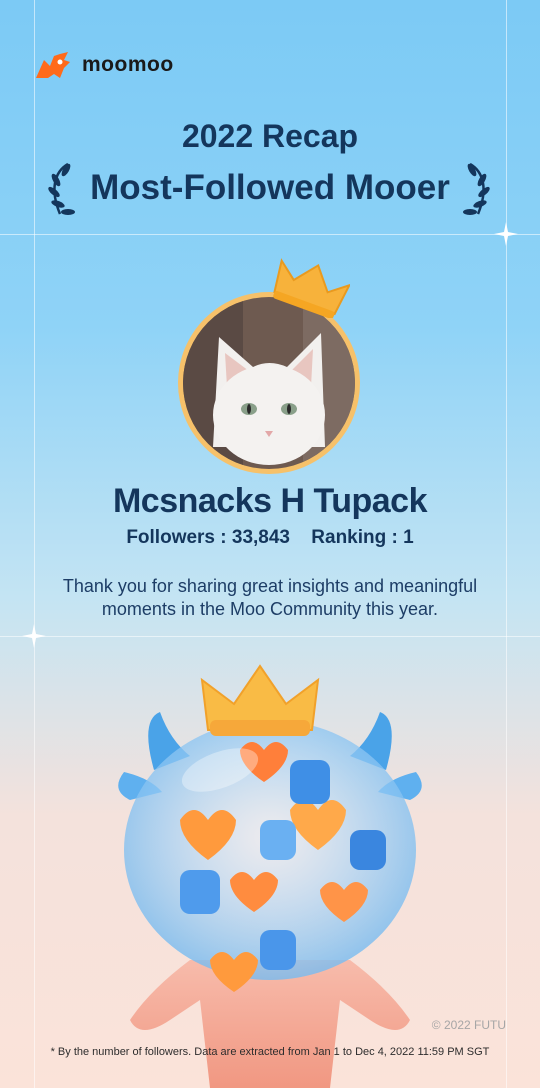 This screenshot has height=1088, width=540. What do you see at coordinates (270, 234) in the screenshot?
I see `grid-line-top` at bounding box center [270, 234].